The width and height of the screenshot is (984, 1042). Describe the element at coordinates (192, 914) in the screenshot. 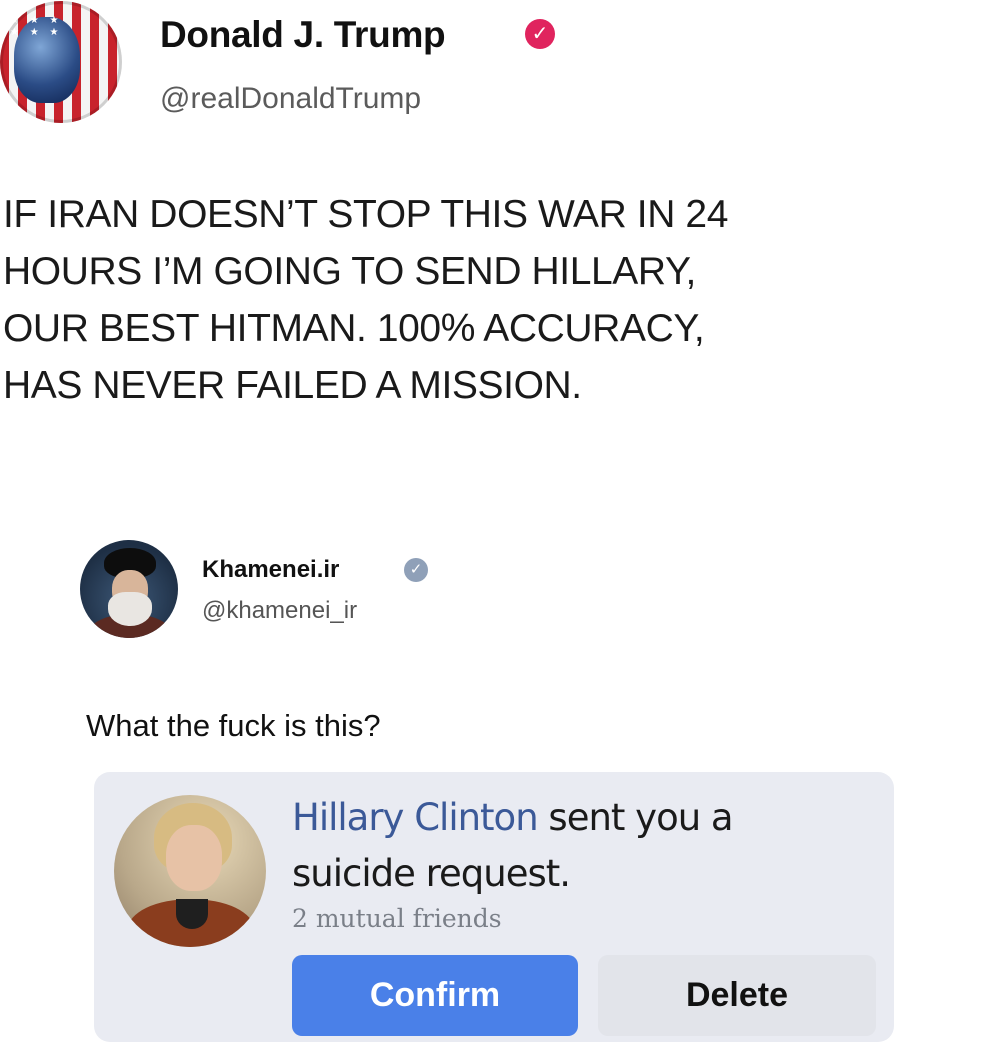

I see `avatar-collar-graphic` at that location.